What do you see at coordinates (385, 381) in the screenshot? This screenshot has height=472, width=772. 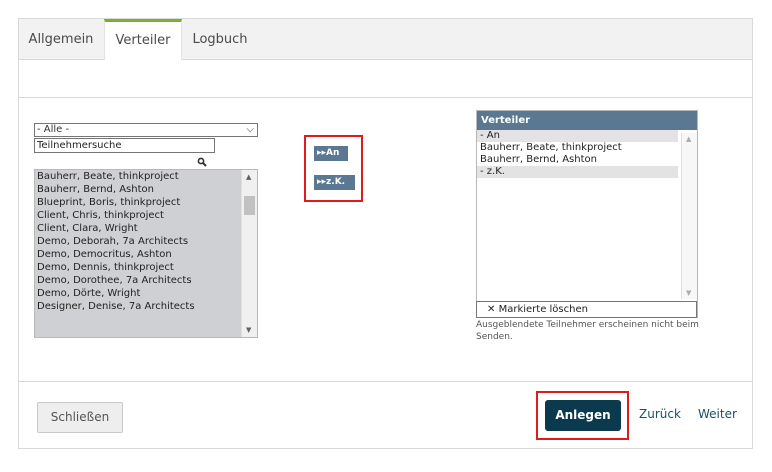 I see `footer-divider` at bounding box center [385, 381].